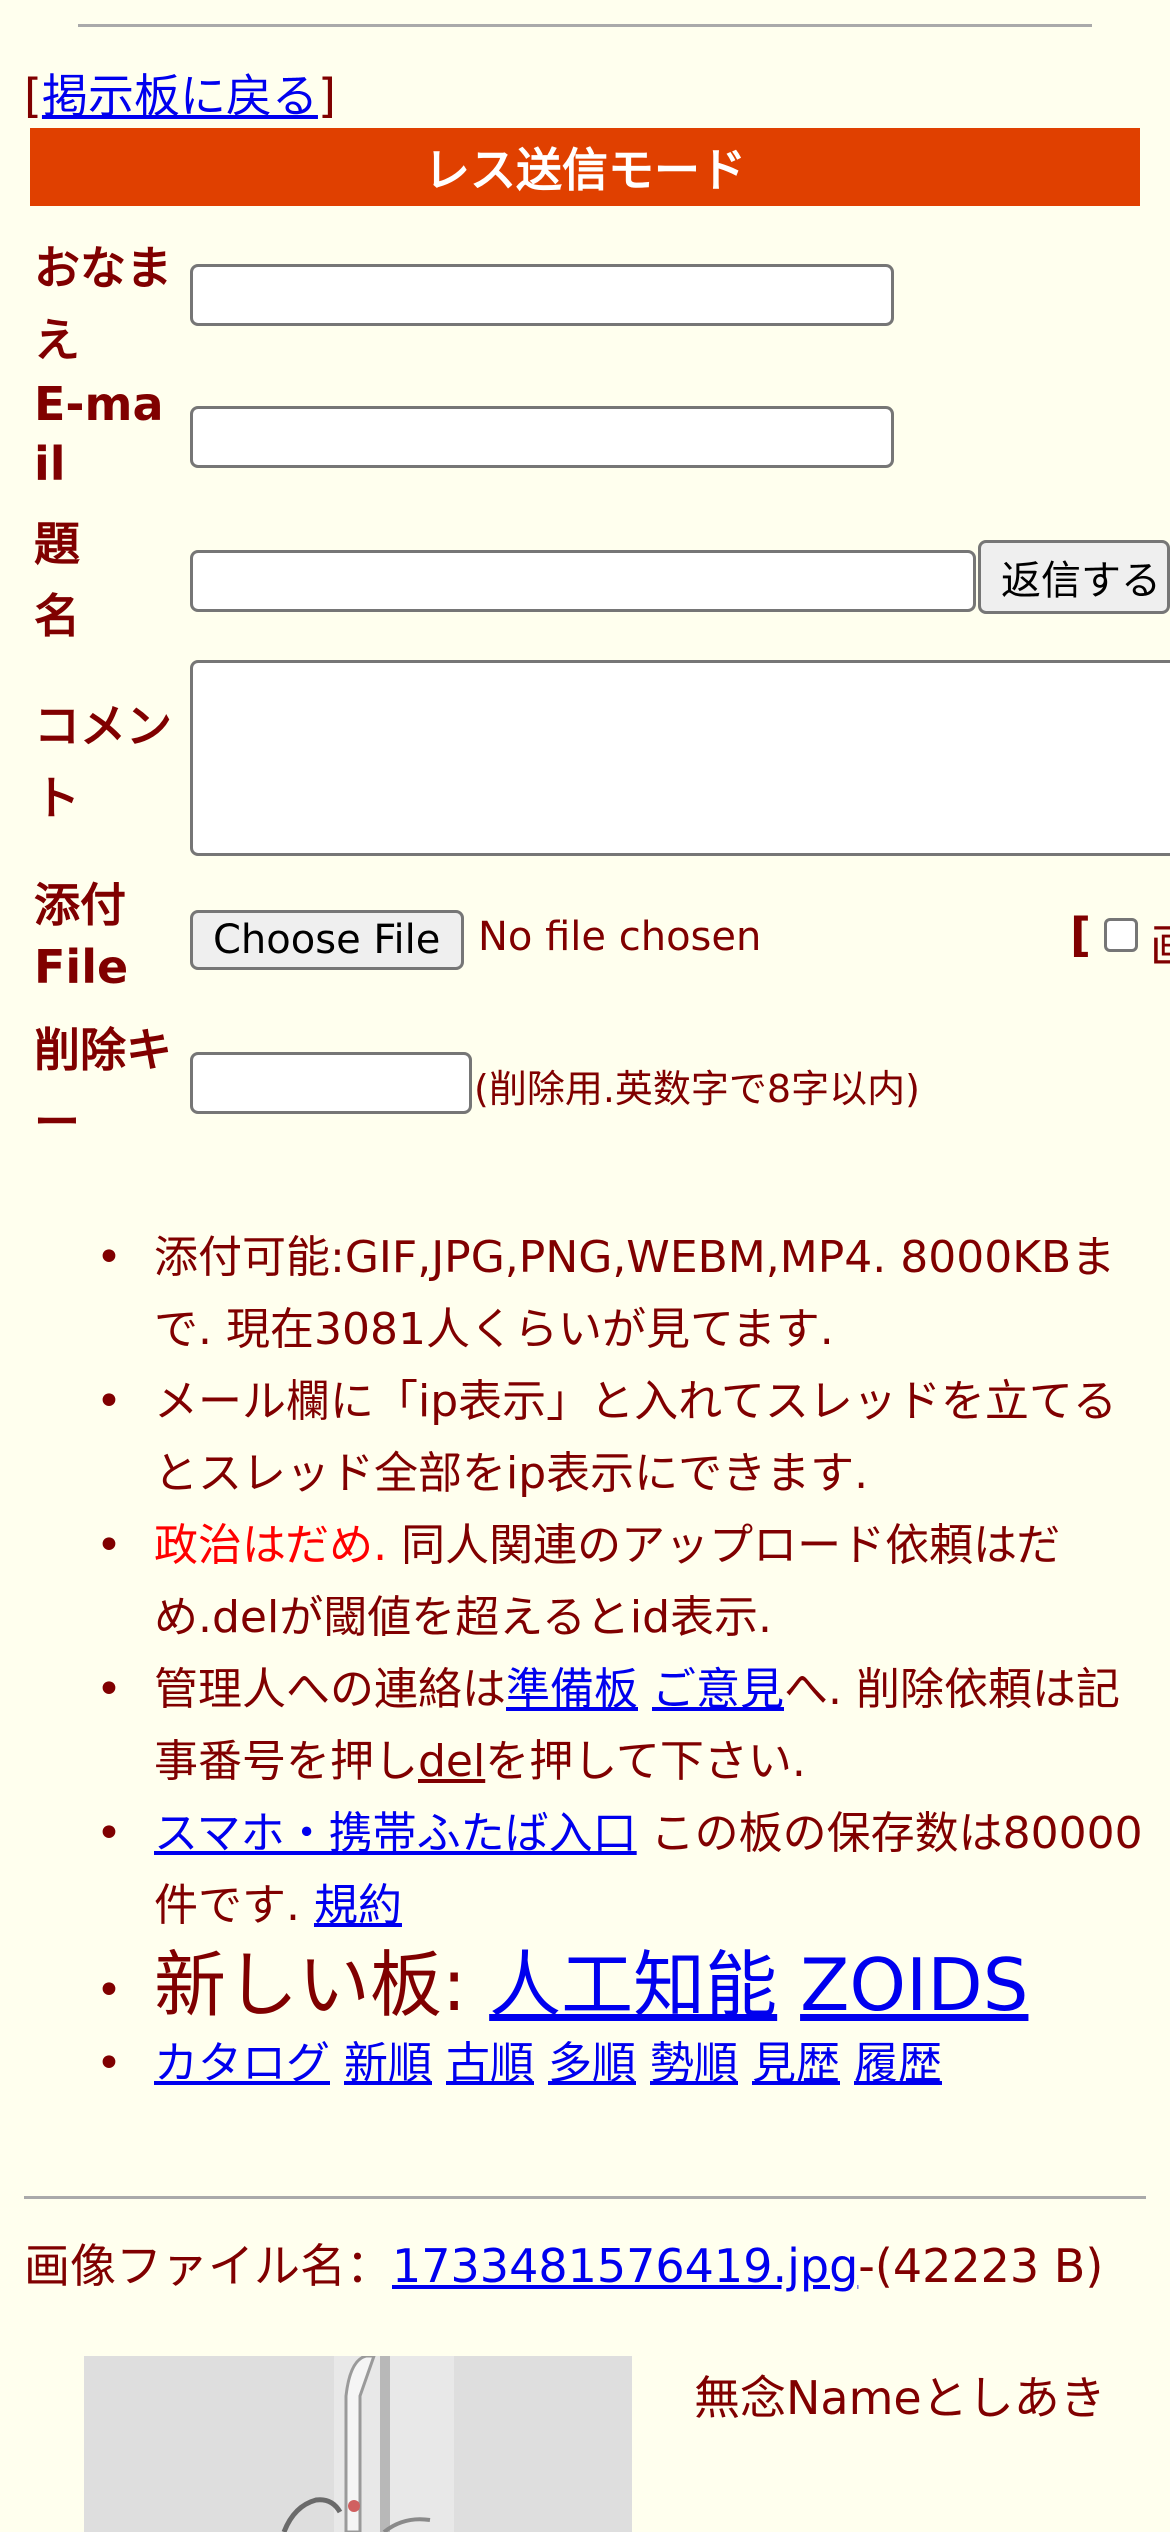 The height and width of the screenshot is (2532, 1170). What do you see at coordinates (914, 1985) in the screenshot?
I see `zoids-board-link: ZOIDS` at bounding box center [914, 1985].